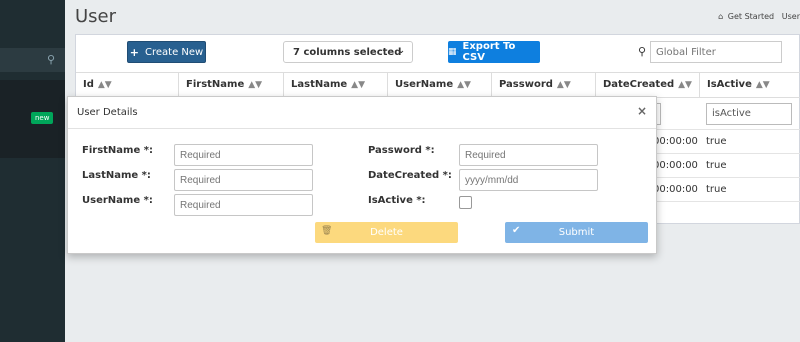  Describe the element at coordinates (401, 51) in the screenshot. I see `chevron-down-icon: ⌄` at that location.